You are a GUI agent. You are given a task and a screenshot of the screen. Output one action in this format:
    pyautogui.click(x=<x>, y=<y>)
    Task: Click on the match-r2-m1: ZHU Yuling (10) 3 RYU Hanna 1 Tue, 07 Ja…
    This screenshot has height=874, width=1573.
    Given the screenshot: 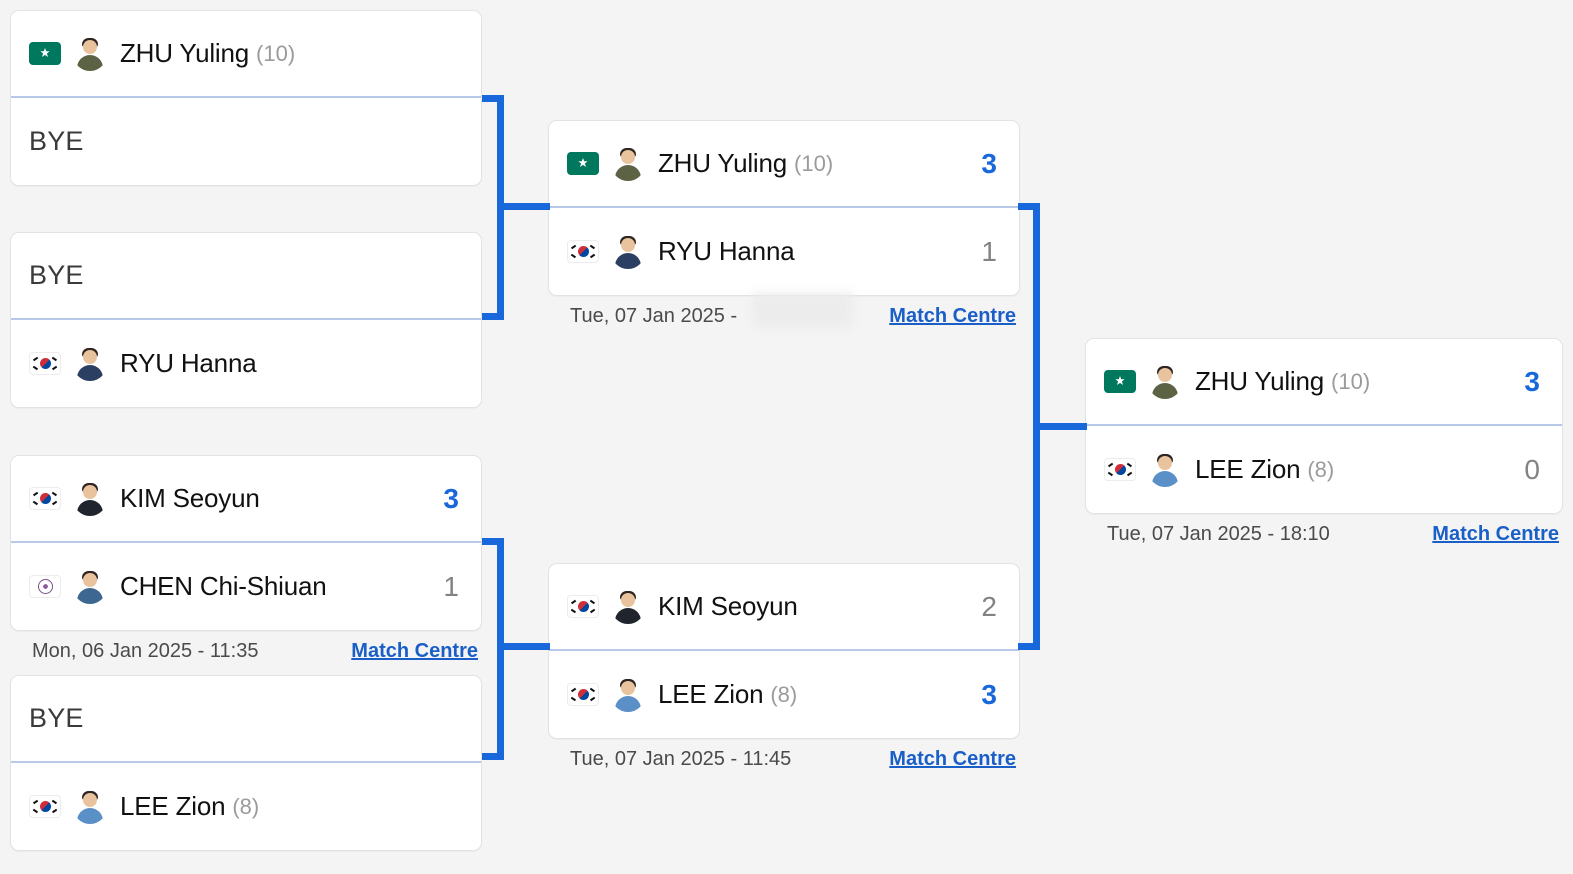 What is the action you would take?
    pyautogui.click(x=784, y=224)
    